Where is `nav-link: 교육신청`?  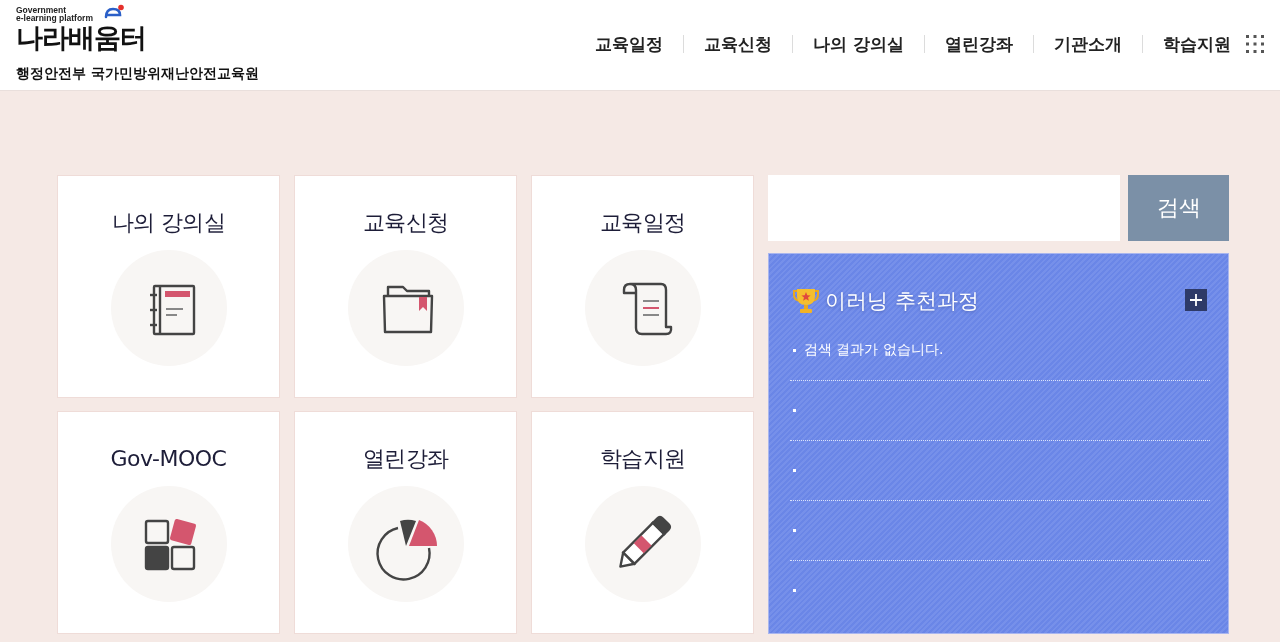 nav-link: 교육신청 is located at coordinates (738, 44).